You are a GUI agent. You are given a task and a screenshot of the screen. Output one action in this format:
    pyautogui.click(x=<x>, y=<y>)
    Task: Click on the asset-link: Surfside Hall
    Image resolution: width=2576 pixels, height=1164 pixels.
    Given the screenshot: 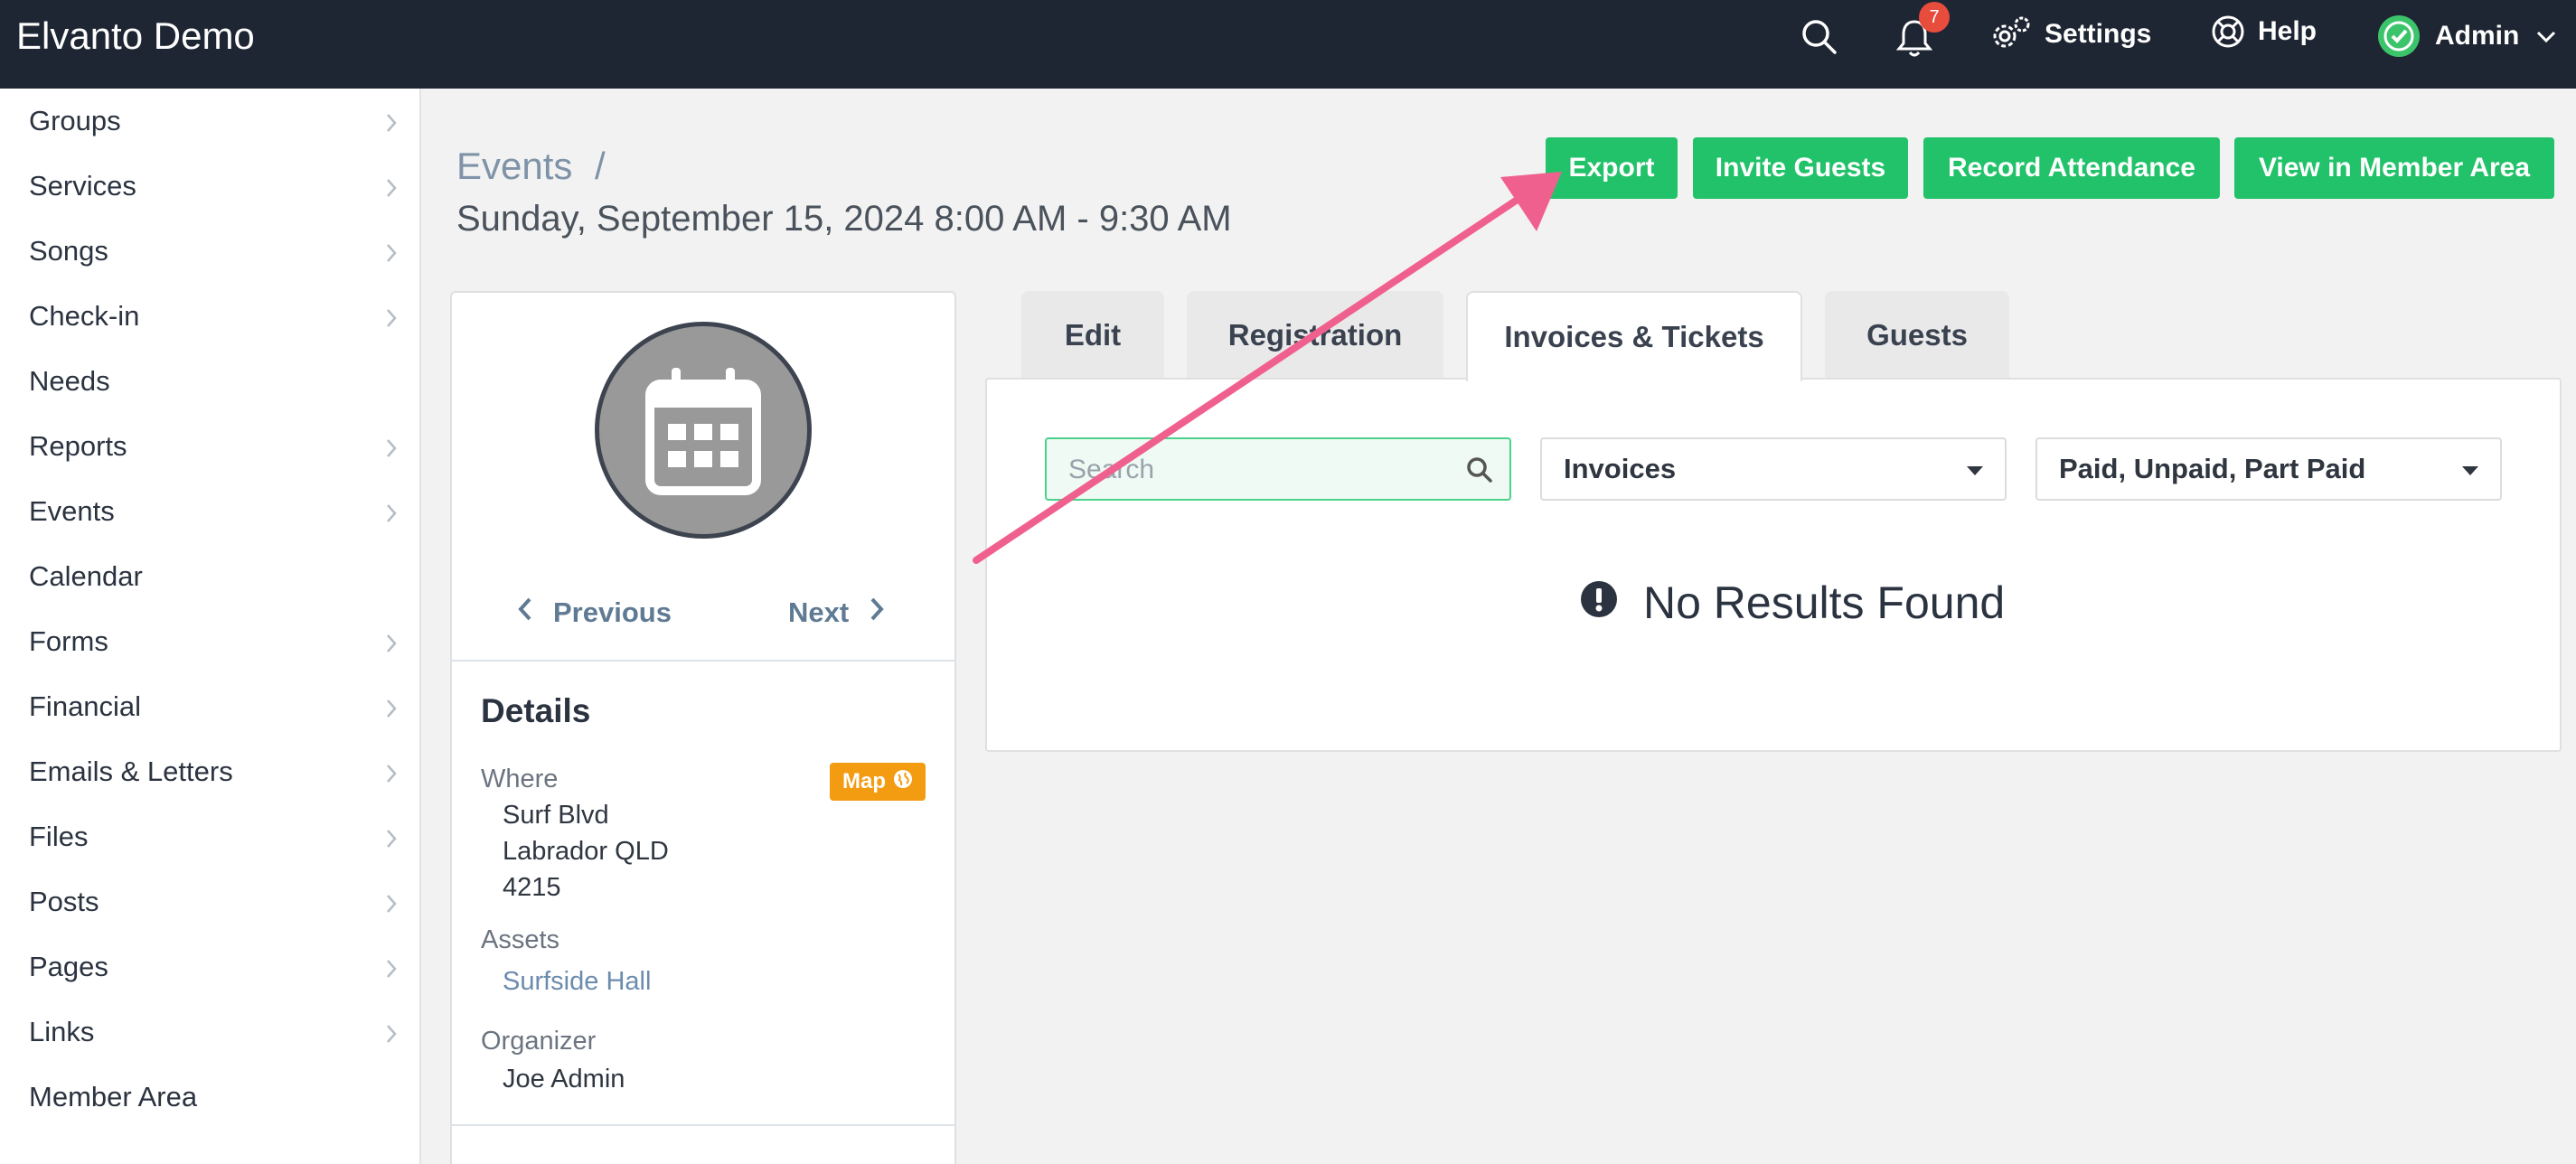 What is the action you would take?
    pyautogui.click(x=577, y=982)
    